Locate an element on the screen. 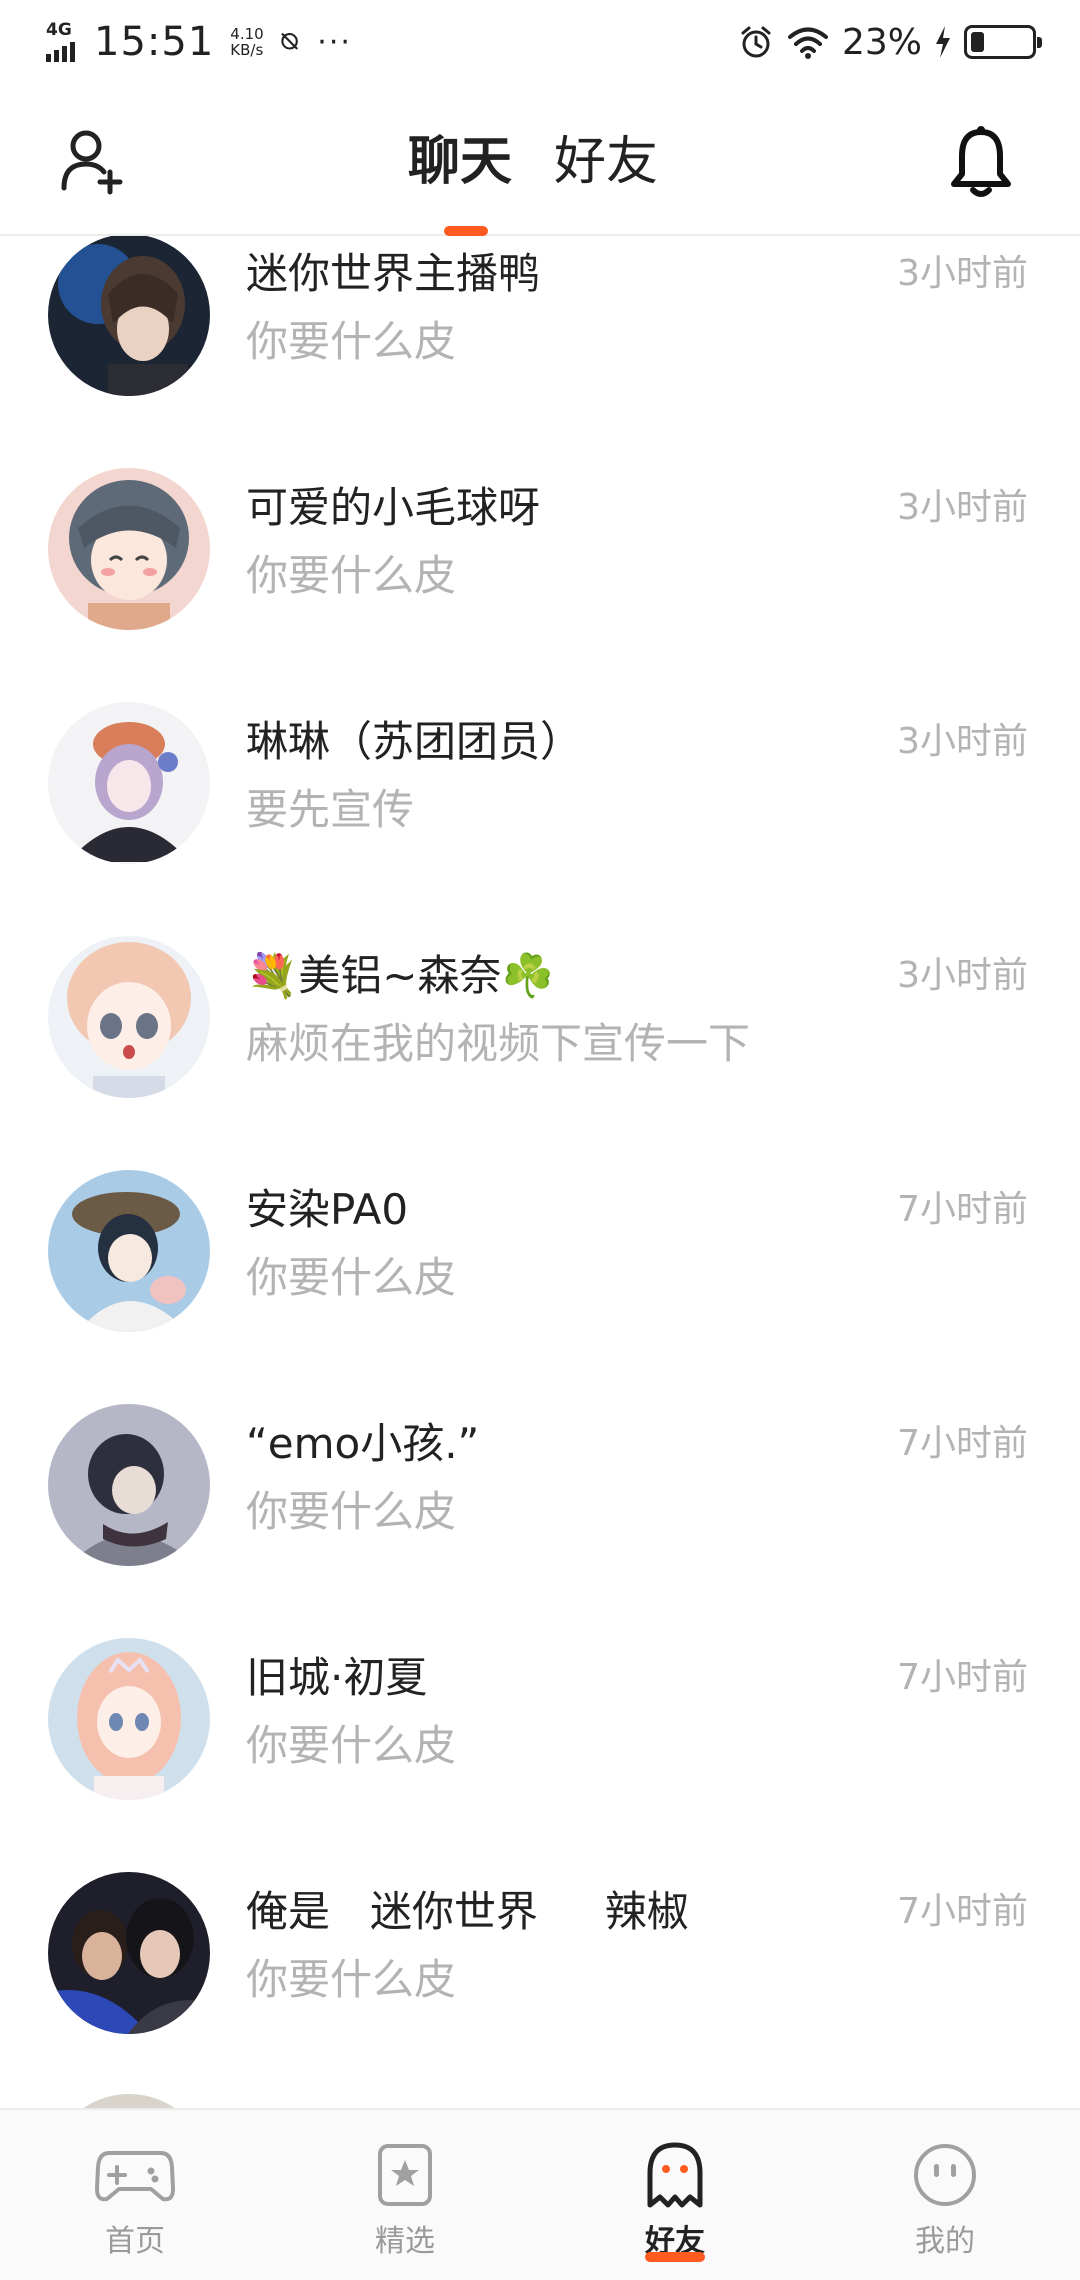 Image resolution: width=1080 pixels, height=2280 pixels. nav-featured: 精选 is located at coordinates (405, 2195).